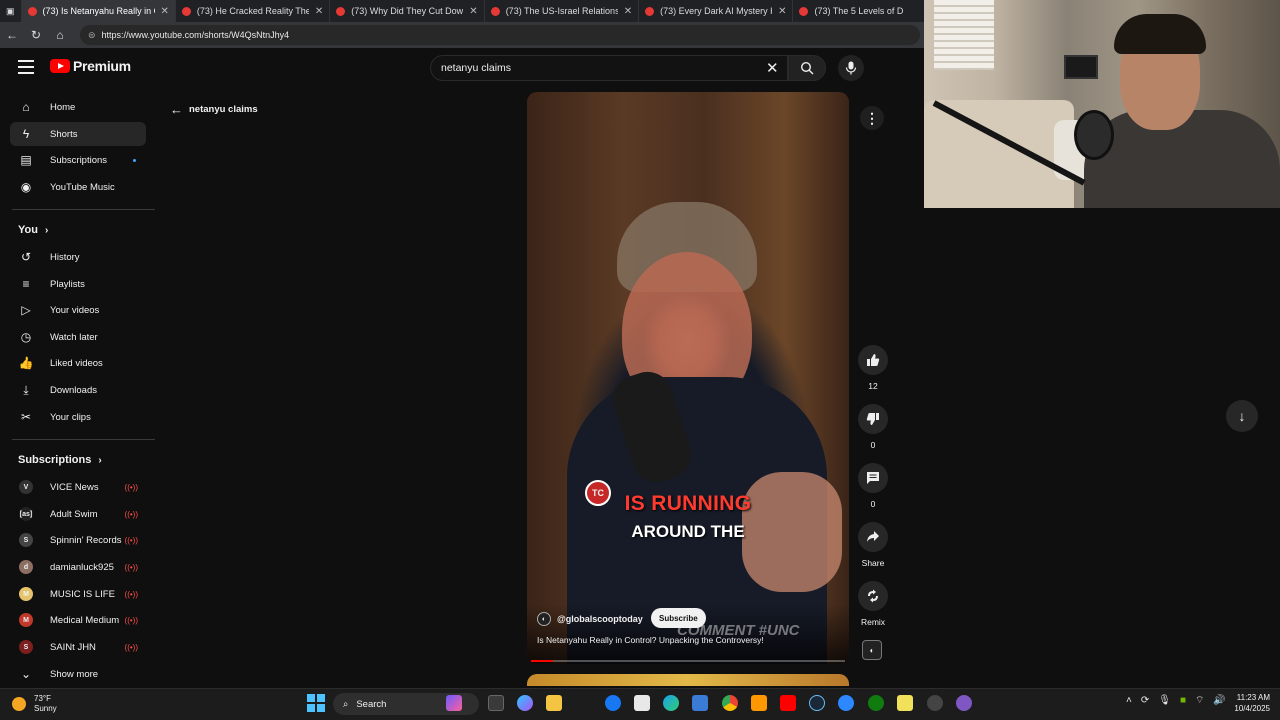  Describe the element at coordinates (78, 647) in the screenshot. I see `sidebar-item: S SAINt JHN ((•))` at that location.